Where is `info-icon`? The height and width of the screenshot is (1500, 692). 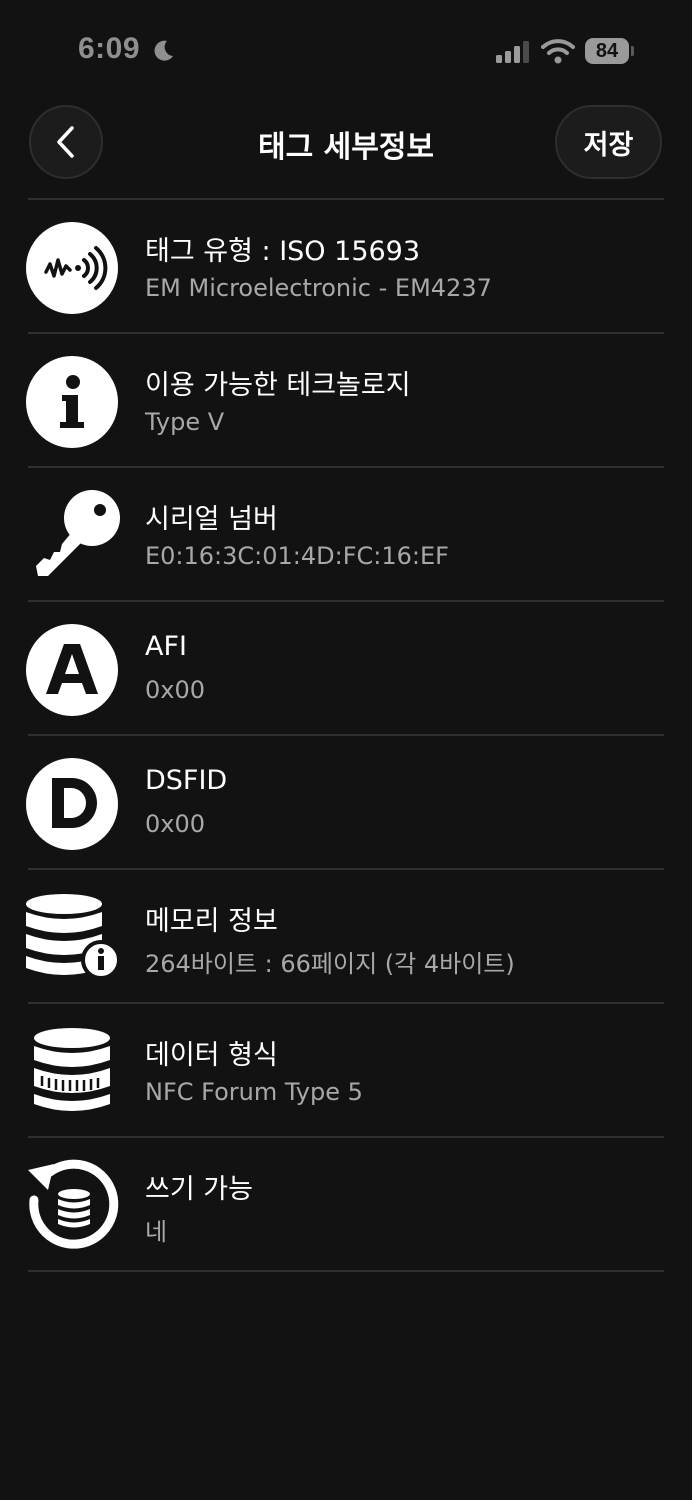
info-icon is located at coordinates (72, 402).